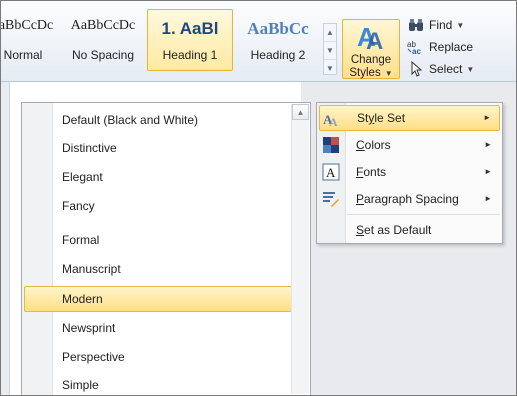 The height and width of the screenshot is (396, 517). I want to click on change-styles-icon: A A, so click(370, 37).